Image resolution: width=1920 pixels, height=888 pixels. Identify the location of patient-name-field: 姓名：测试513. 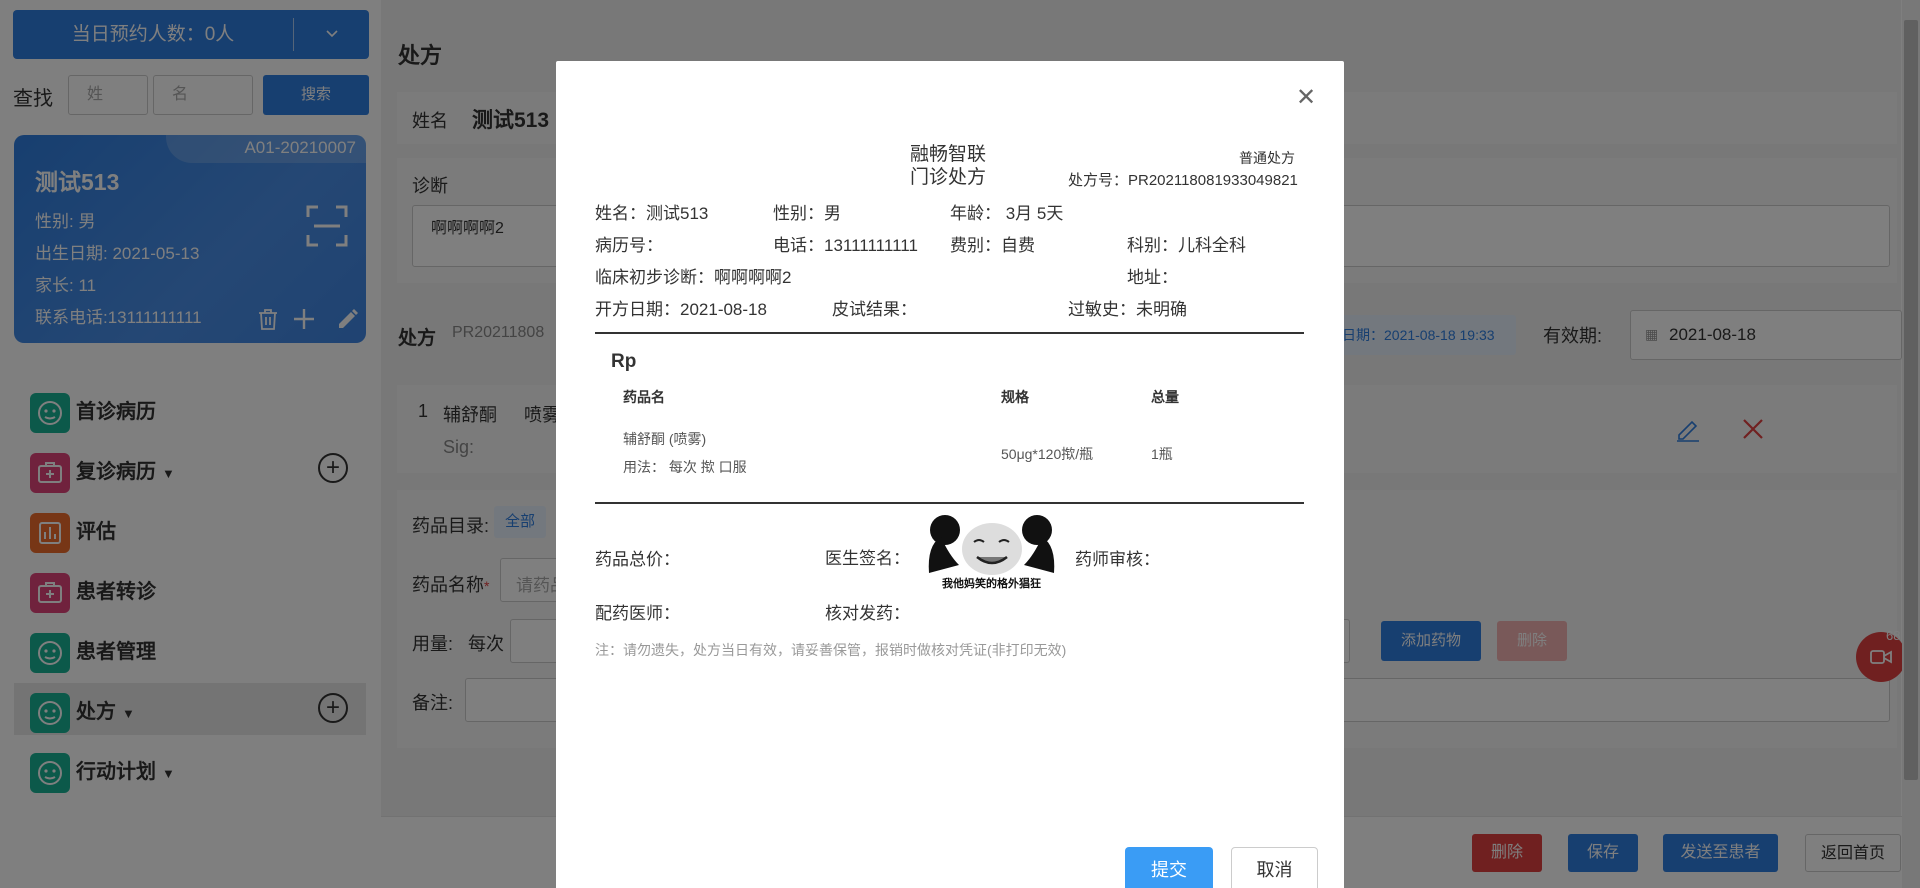
(652, 213).